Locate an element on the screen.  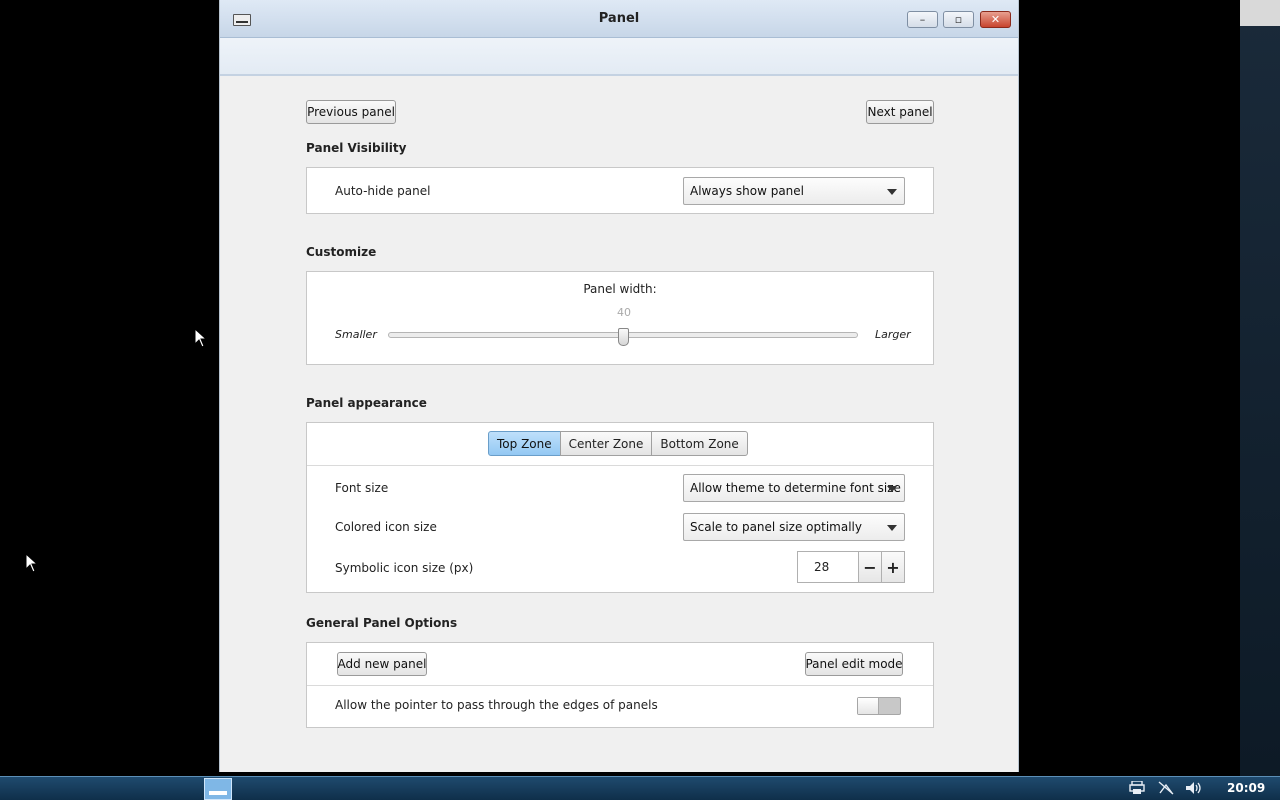
smaller-label: Smaller is located at coordinates (356, 334).